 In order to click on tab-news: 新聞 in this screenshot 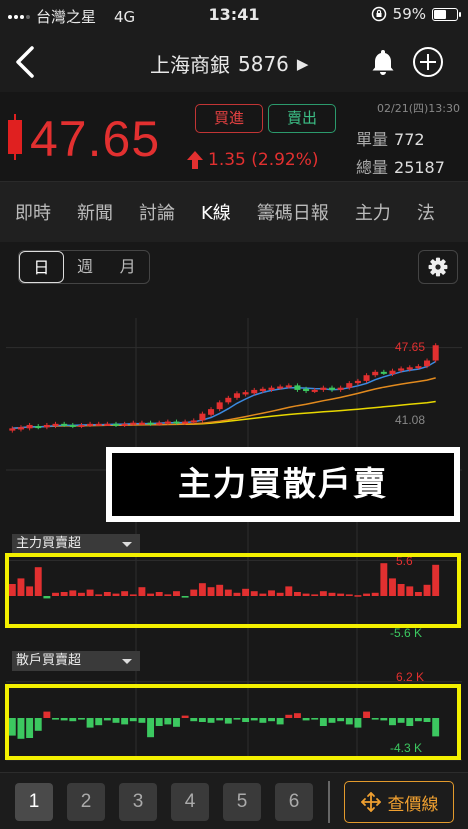, I will do `click(93, 212)`.